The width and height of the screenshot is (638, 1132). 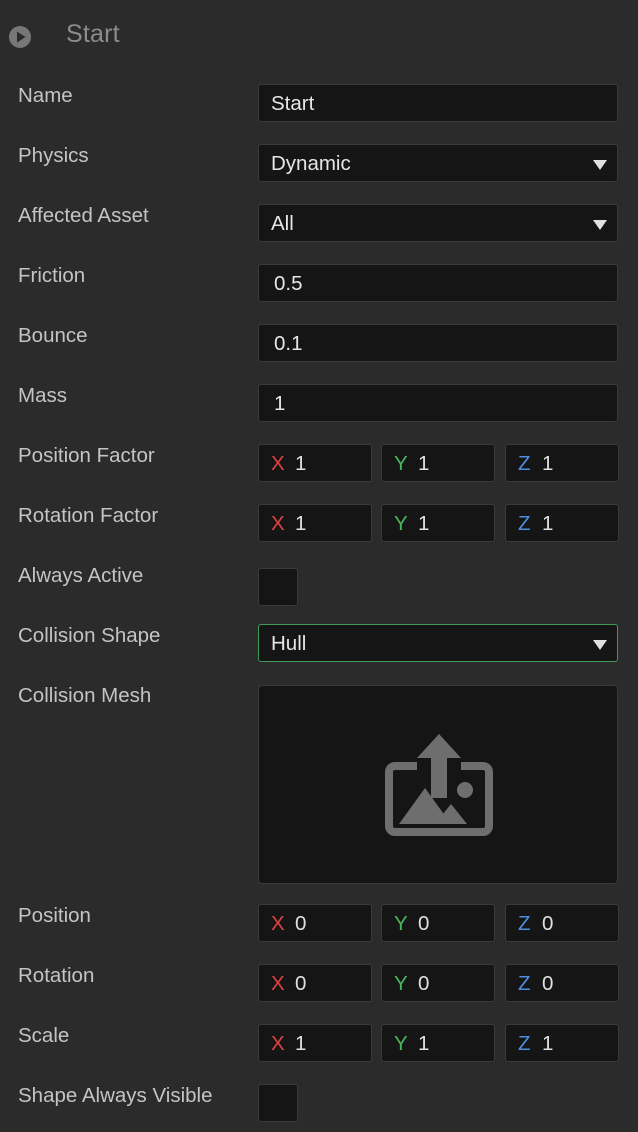 What do you see at coordinates (424, 1043) in the screenshot?
I see `scale-y-value: 1` at bounding box center [424, 1043].